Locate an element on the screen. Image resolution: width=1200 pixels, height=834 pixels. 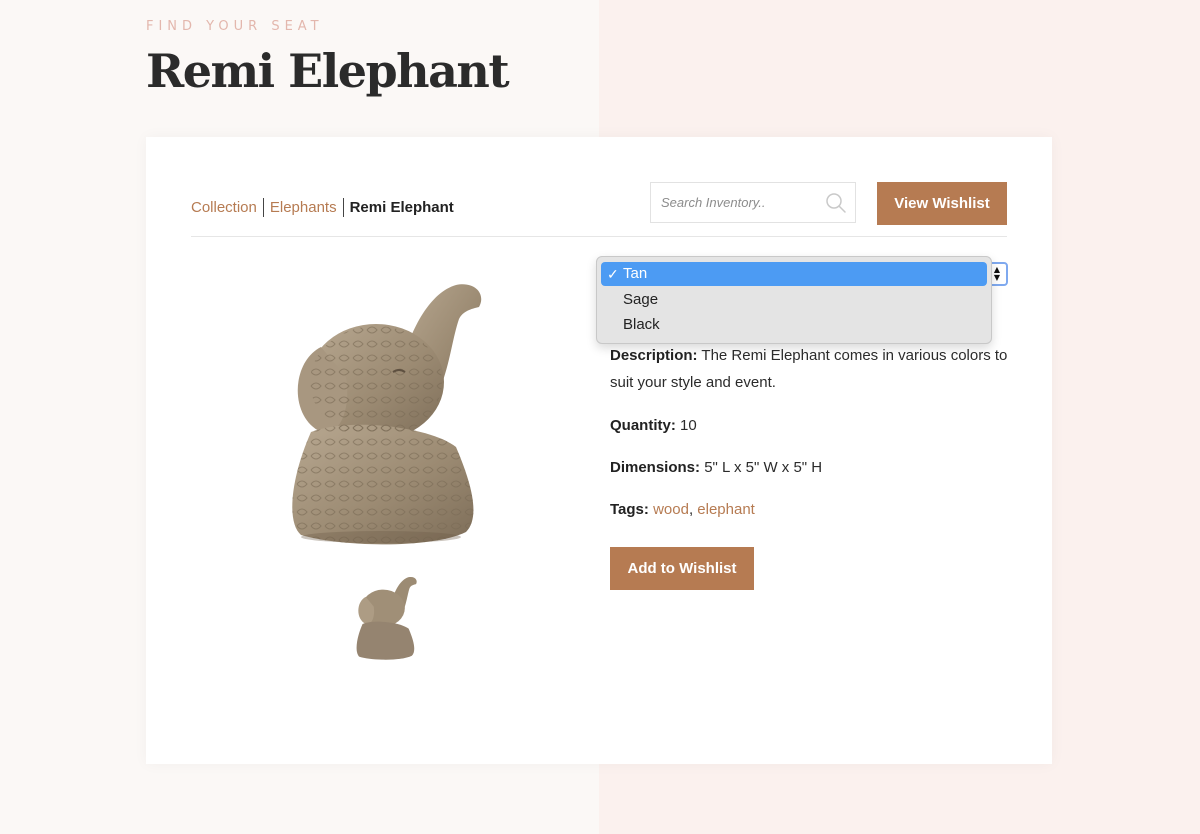
checkmark-icon: ✓ is located at coordinates (613, 274).